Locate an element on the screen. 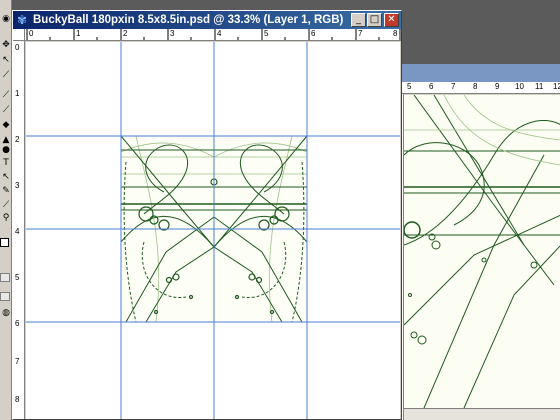 The height and width of the screenshot is (420, 560). zoom-icon: ⚲ is located at coordinates (6, 218).